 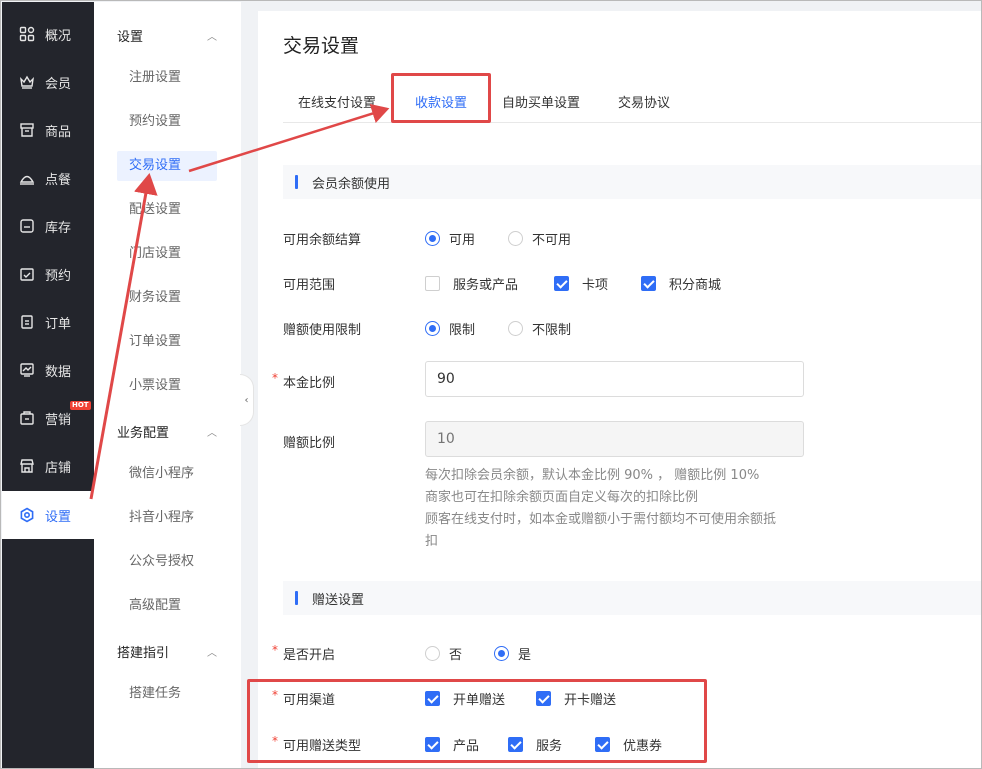 I want to click on arrow-to-tab, so click(x=289, y=138).